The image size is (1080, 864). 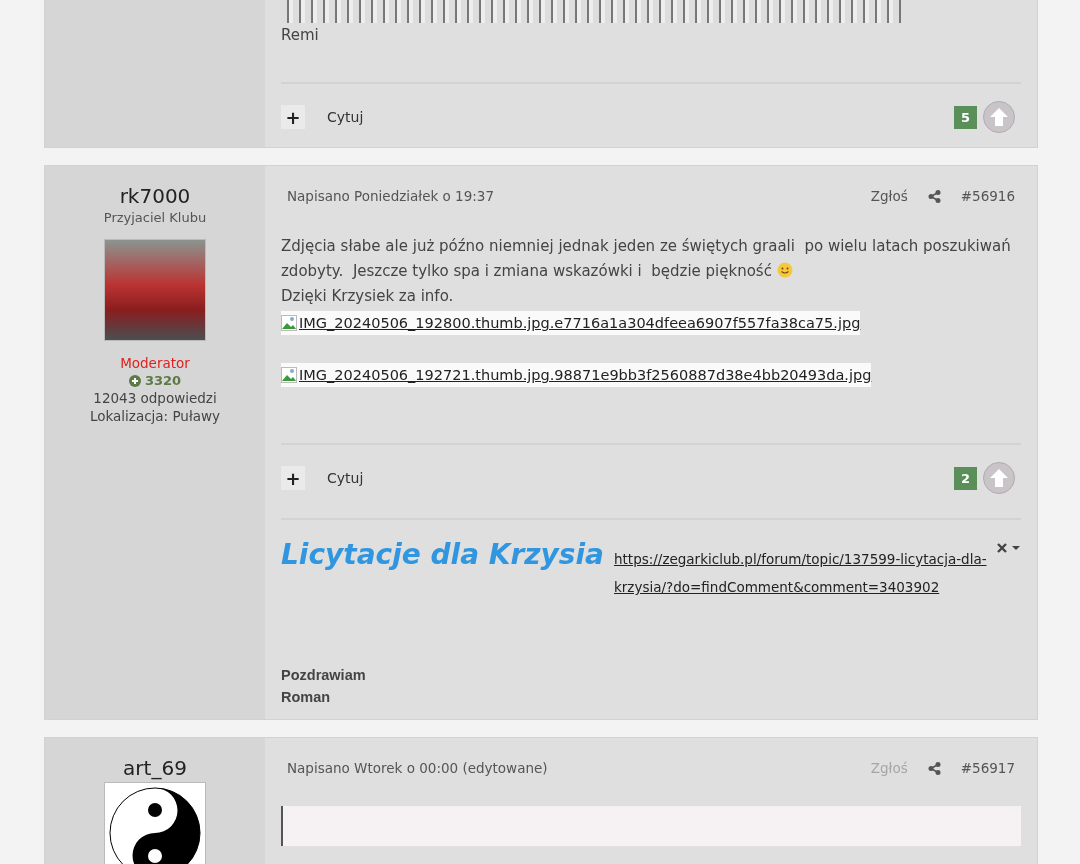 What do you see at coordinates (576, 375) in the screenshot?
I see `broken-image-link: IMG_20240506_192721.thumb.jpg.98871e9bb3f2560887d38e4bb20493da.jpg` at bounding box center [576, 375].